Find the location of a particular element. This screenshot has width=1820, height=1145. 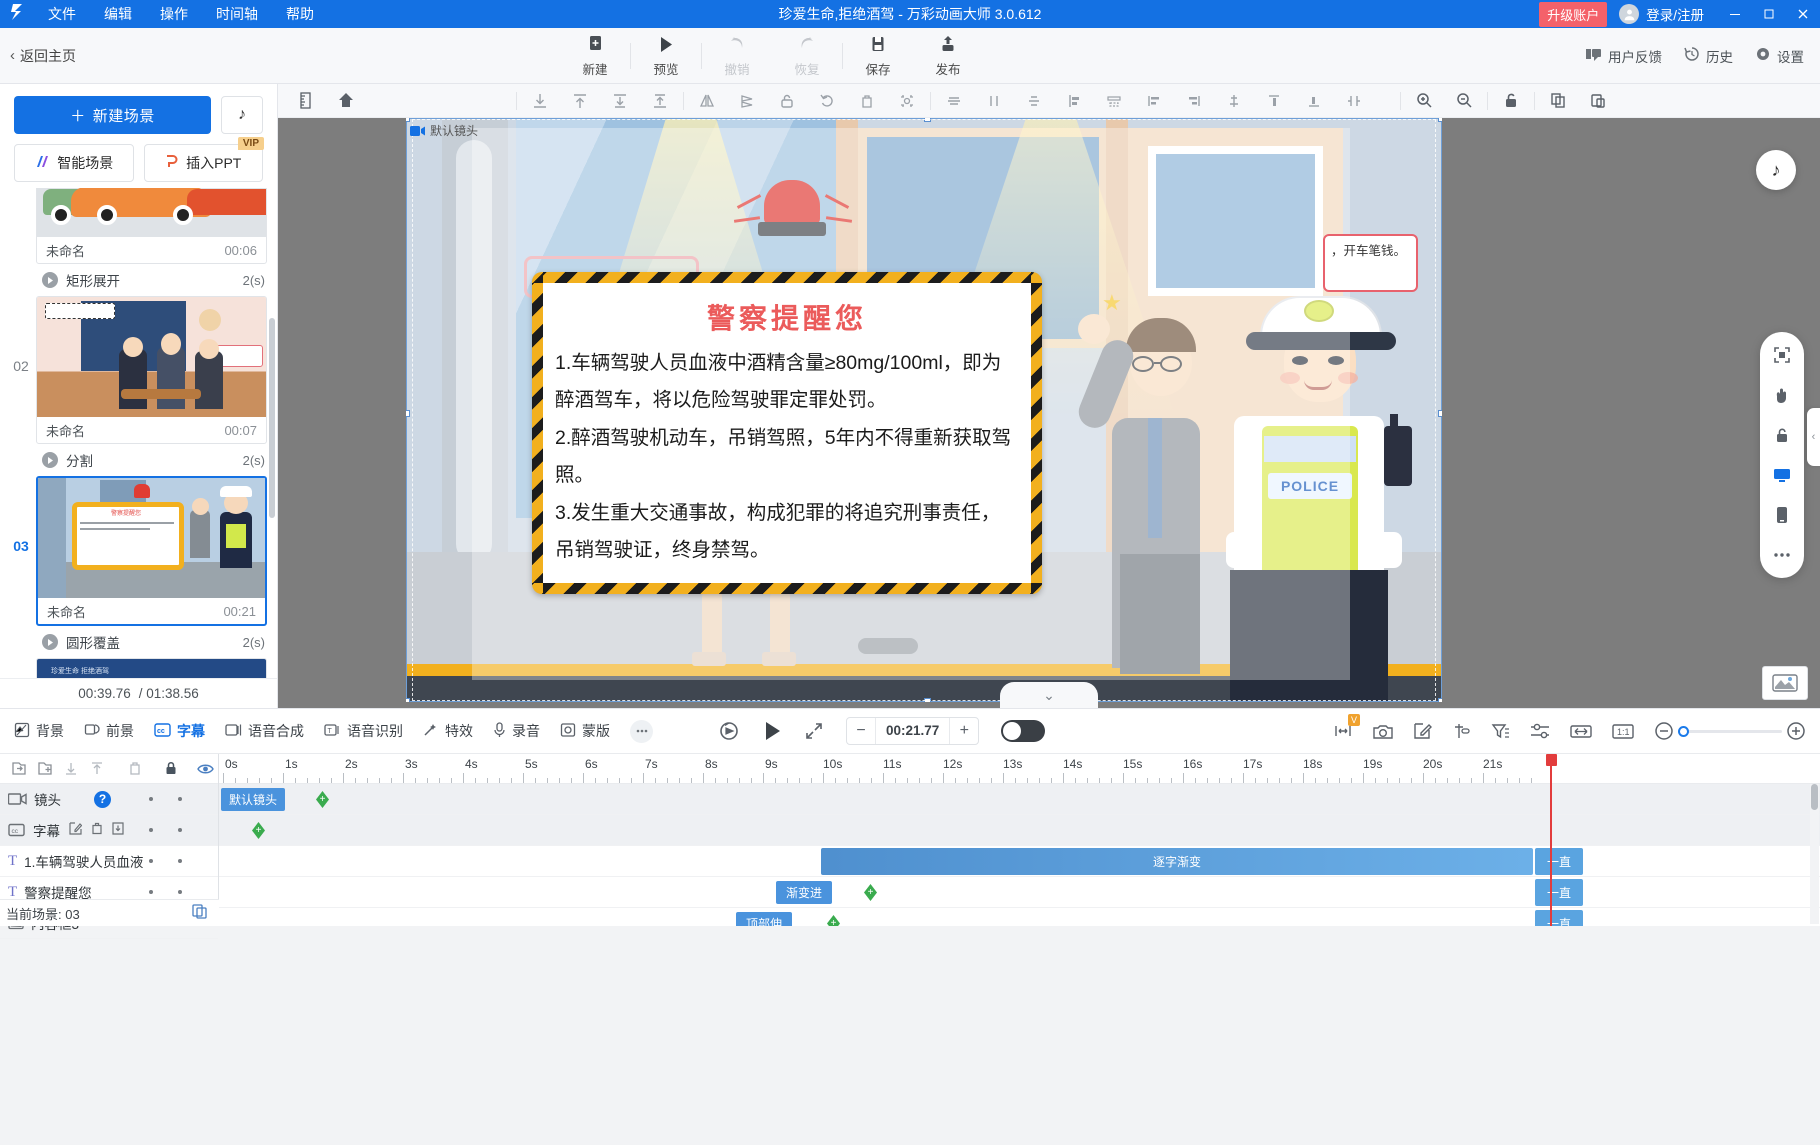

menu-help: 帮助 is located at coordinates (300, 14).